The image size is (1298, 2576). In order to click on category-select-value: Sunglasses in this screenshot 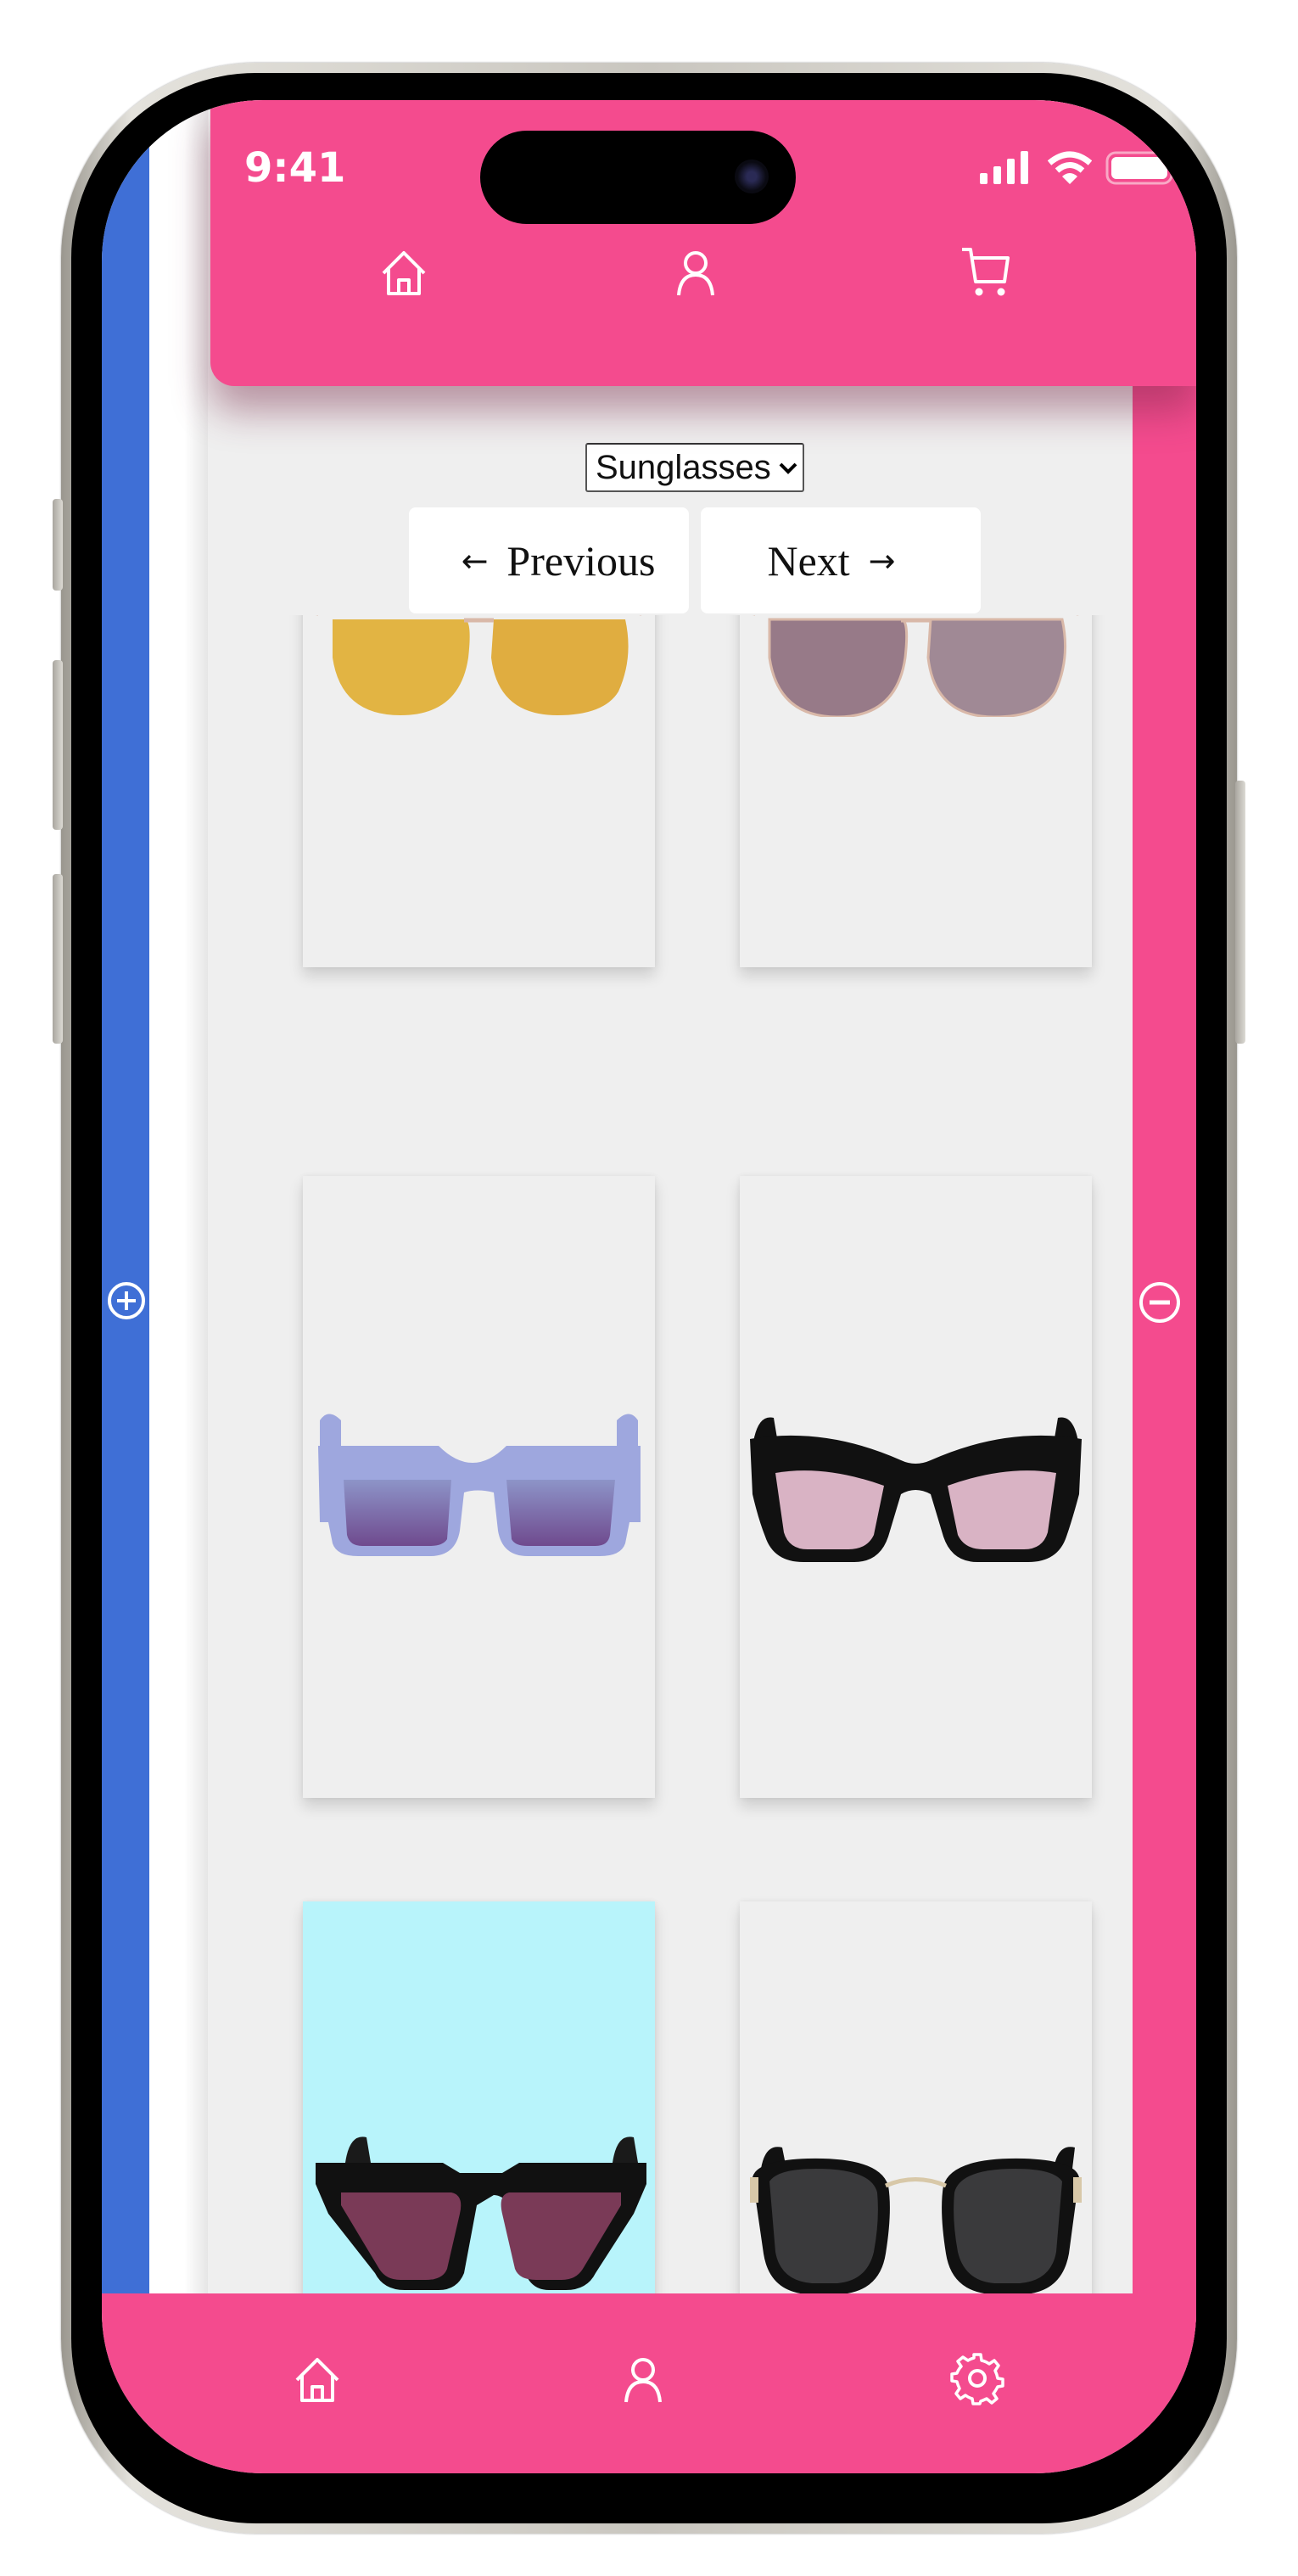, I will do `click(683, 467)`.